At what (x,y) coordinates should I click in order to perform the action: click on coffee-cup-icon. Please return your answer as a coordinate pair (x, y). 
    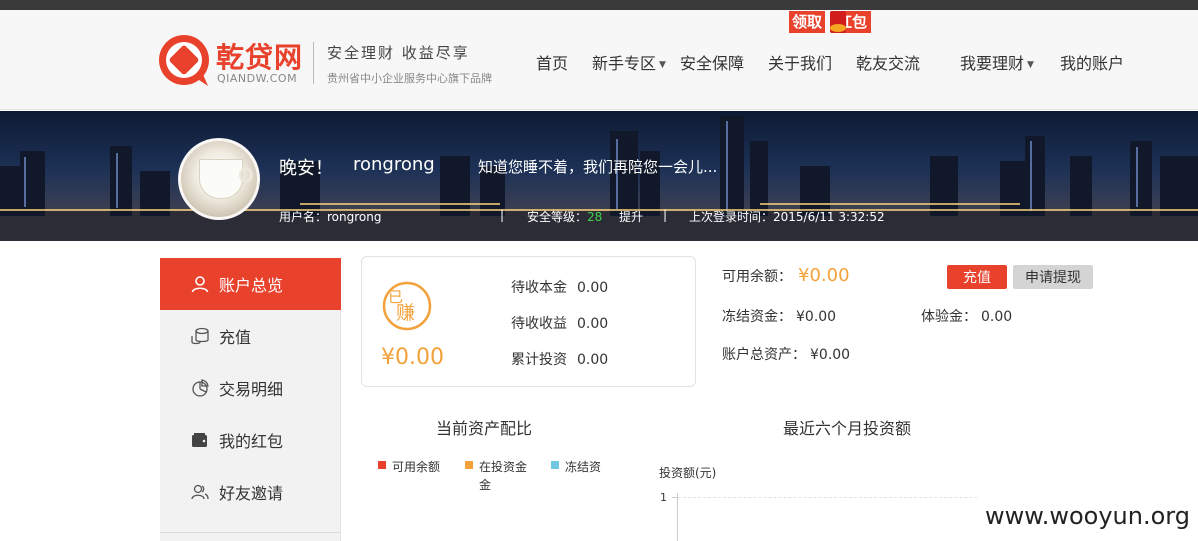
    Looking at the image, I should click on (221, 179).